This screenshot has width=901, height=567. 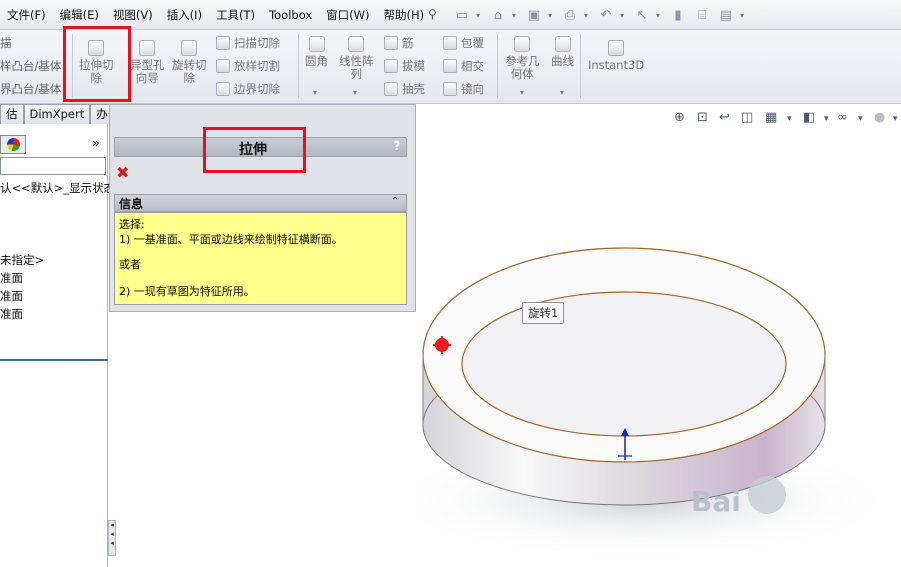 I want to click on tree-filter-input, so click(x=53, y=166).